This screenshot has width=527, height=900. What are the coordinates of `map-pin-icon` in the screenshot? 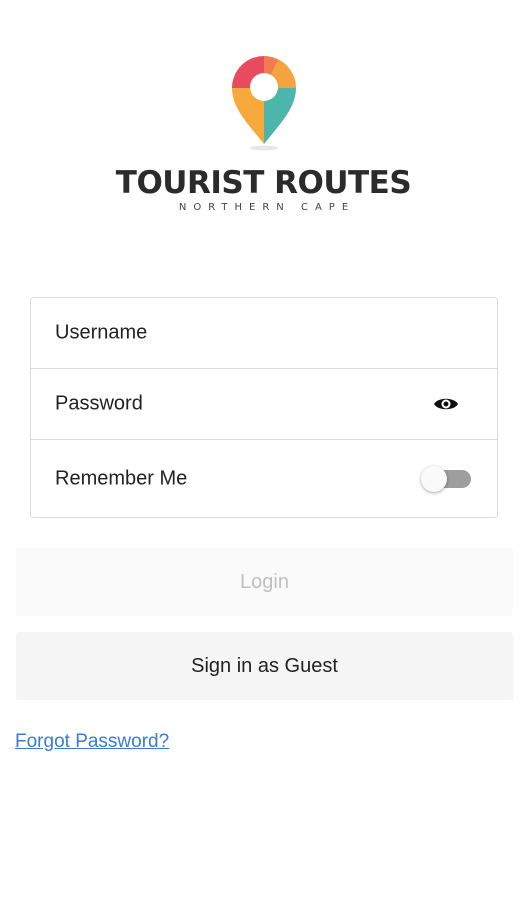 It's located at (263, 103).